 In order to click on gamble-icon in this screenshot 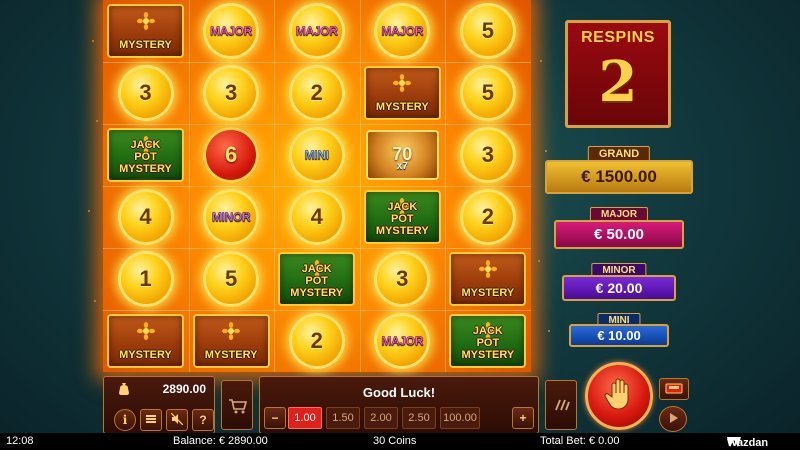, I will do `click(674, 389)`.